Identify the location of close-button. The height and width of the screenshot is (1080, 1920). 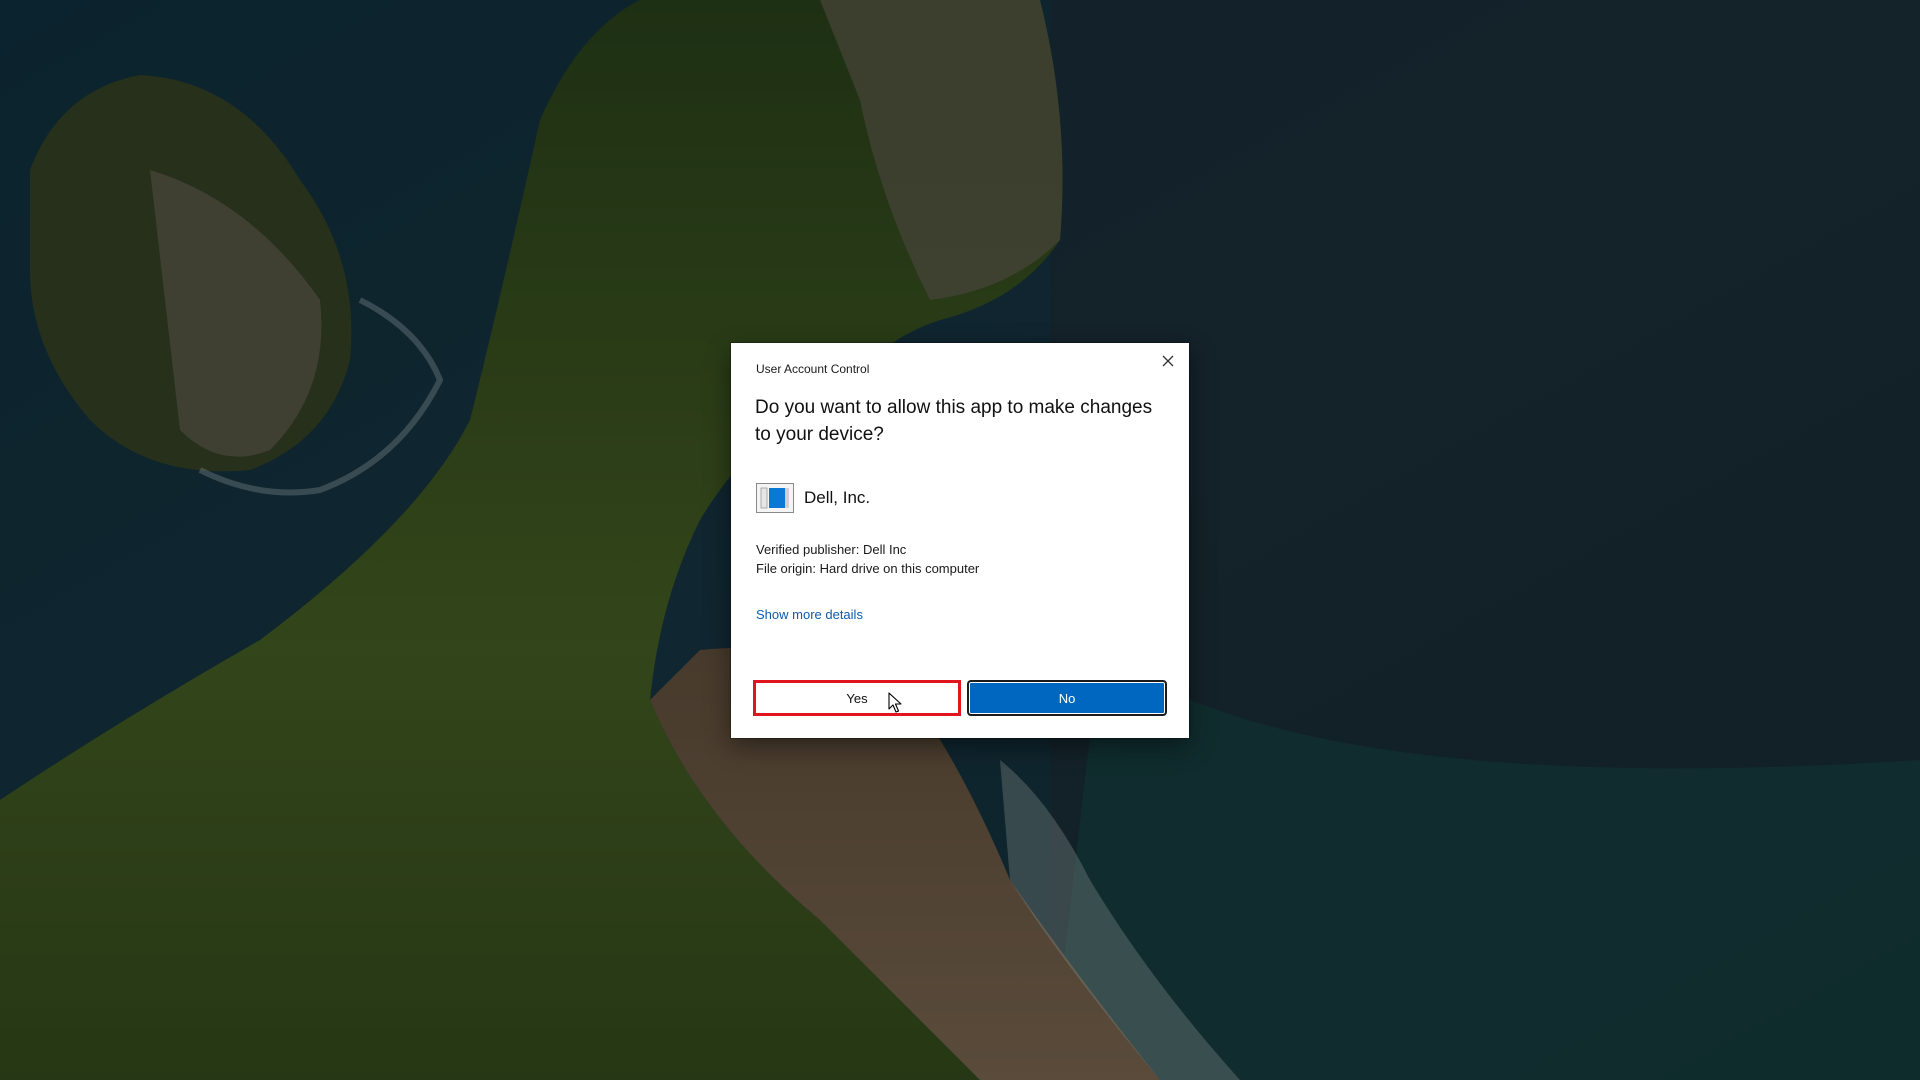
(1168, 361).